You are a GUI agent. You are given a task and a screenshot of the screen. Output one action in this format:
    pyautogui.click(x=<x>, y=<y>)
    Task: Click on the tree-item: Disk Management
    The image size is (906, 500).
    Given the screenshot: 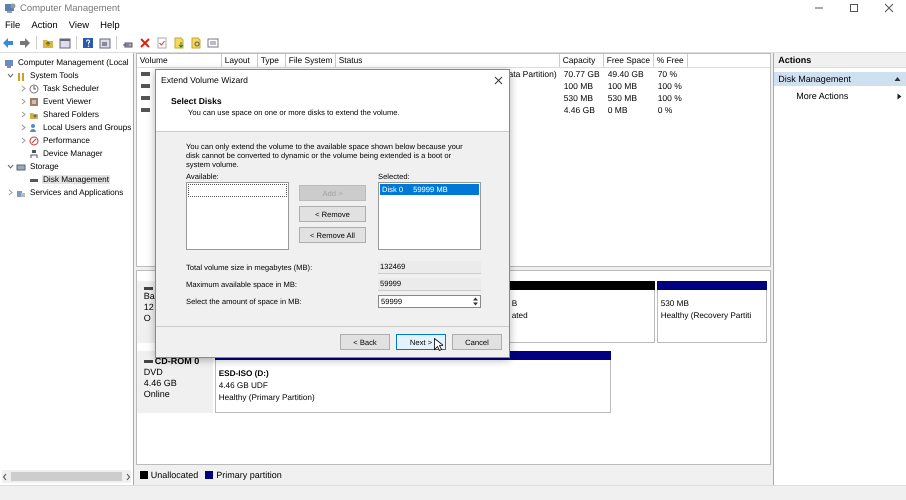 What is the action you would take?
    pyautogui.click(x=76, y=179)
    